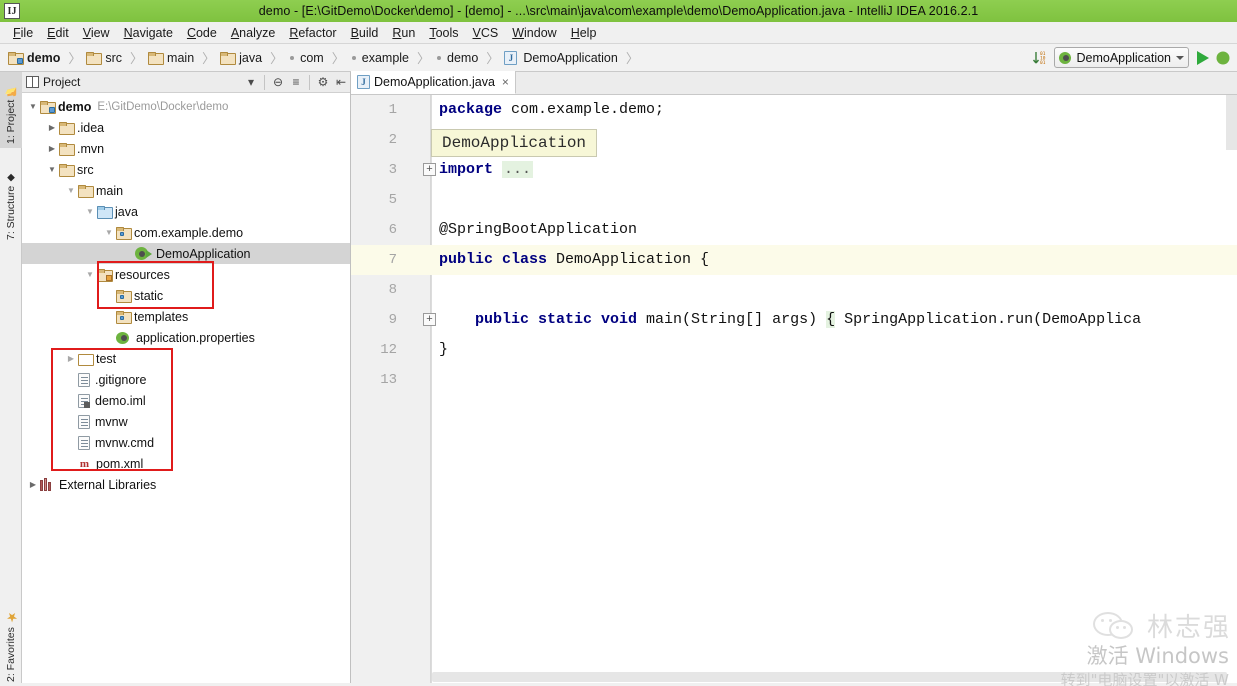 This screenshot has width=1237, height=686. Describe the element at coordinates (186, 484) in the screenshot. I see `tree-item-external-libraries: ▶ External Libraries` at that location.